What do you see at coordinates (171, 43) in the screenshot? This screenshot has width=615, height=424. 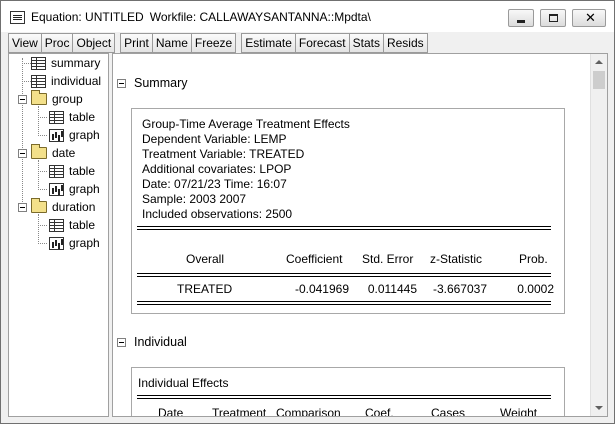 I see `name-button: Name` at bounding box center [171, 43].